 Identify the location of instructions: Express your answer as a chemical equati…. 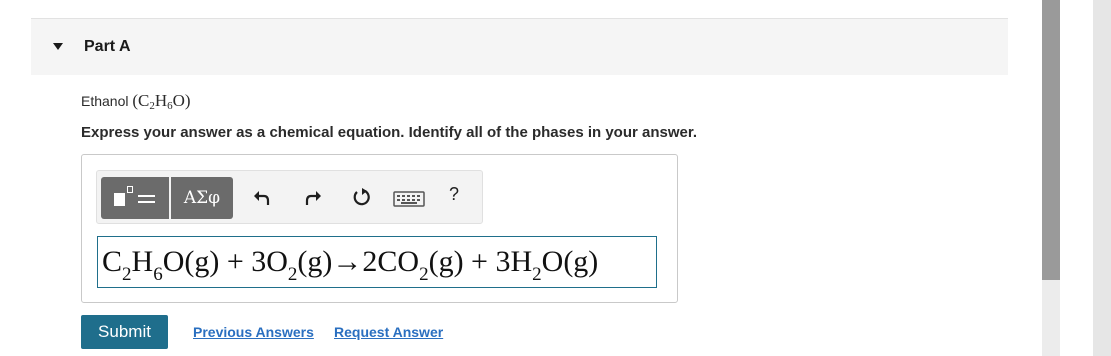
(389, 132).